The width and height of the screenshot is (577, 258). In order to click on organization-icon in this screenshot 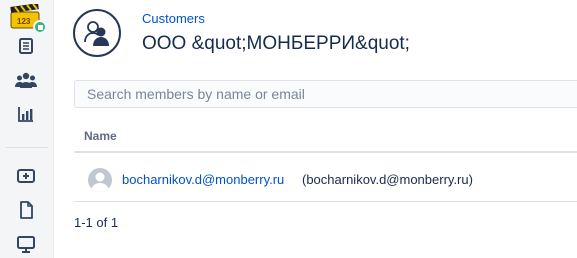, I will do `click(96, 33)`.